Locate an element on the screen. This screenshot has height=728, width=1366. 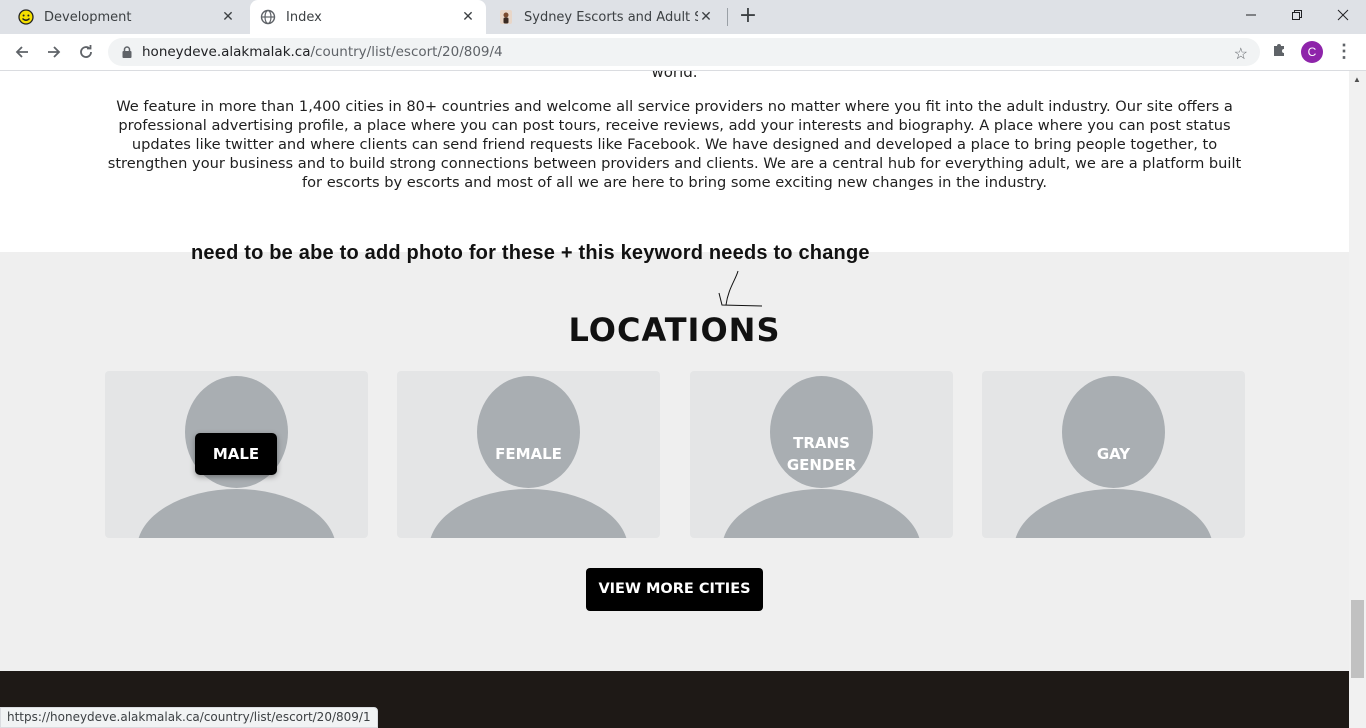
card-label-female: FEMALE is located at coordinates (528, 454).